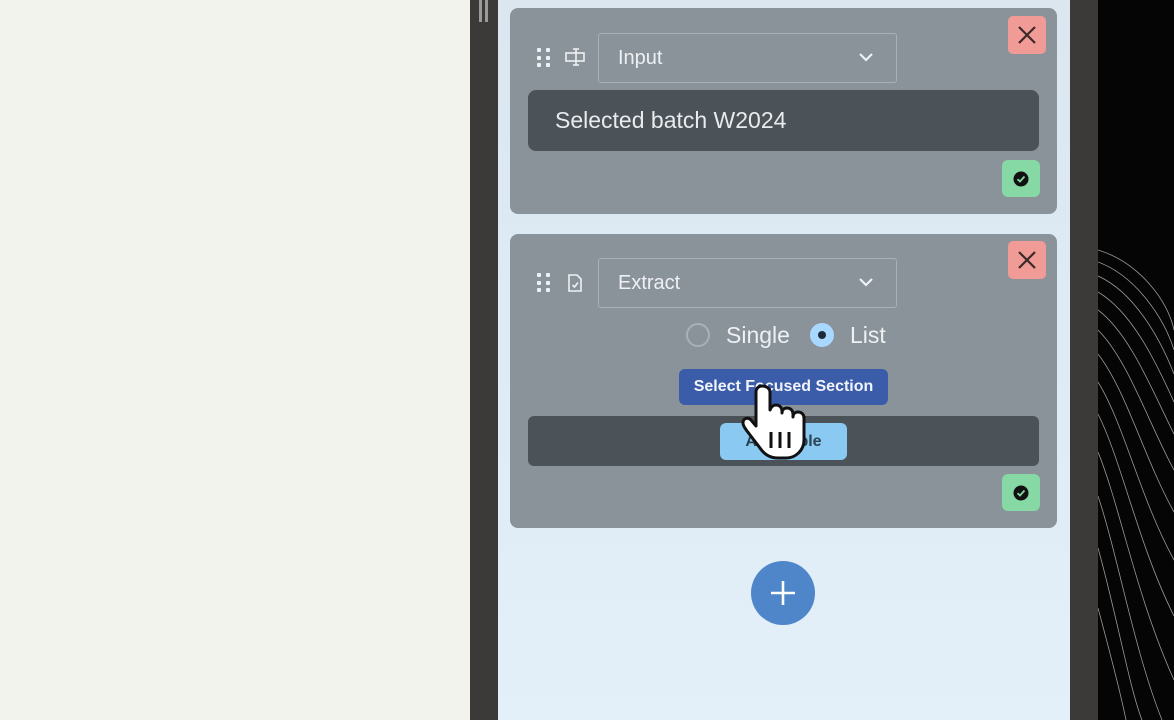  What do you see at coordinates (484, 11) in the screenshot?
I see `resize-grip-icon` at bounding box center [484, 11].